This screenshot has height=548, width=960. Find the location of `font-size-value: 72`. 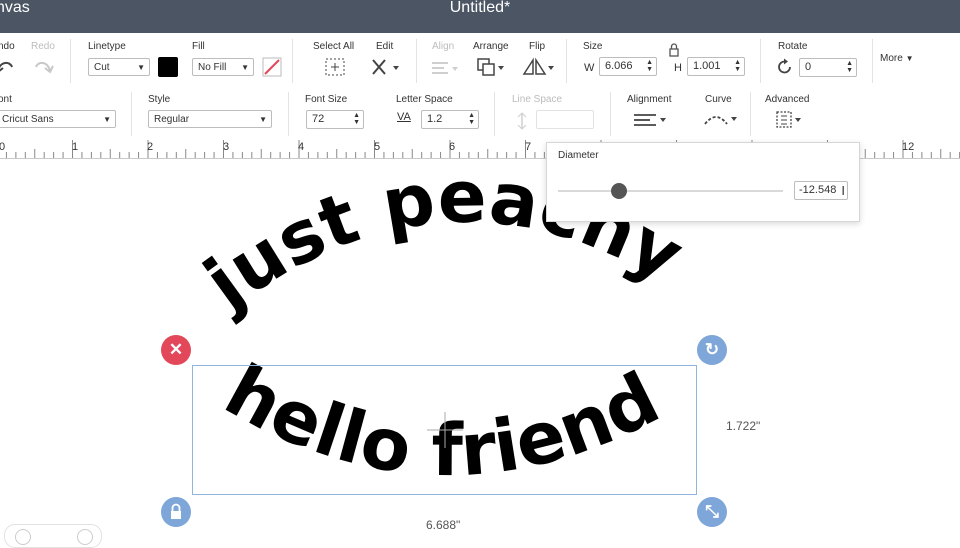

font-size-value: 72 is located at coordinates (318, 119).